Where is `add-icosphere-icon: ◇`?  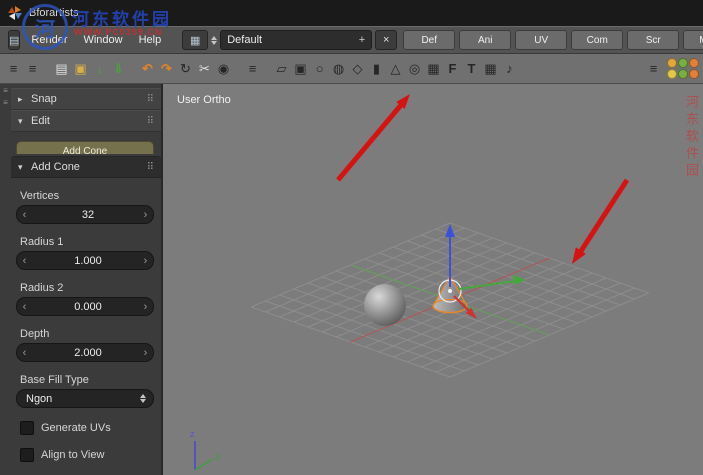 add-icosphere-icon: ◇ is located at coordinates (357, 69).